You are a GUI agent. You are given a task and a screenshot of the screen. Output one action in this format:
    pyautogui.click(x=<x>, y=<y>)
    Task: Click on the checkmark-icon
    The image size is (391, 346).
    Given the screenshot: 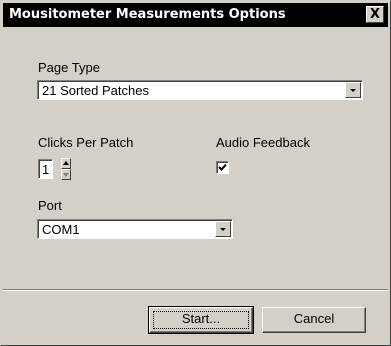 What is the action you would take?
    pyautogui.click(x=222, y=167)
    